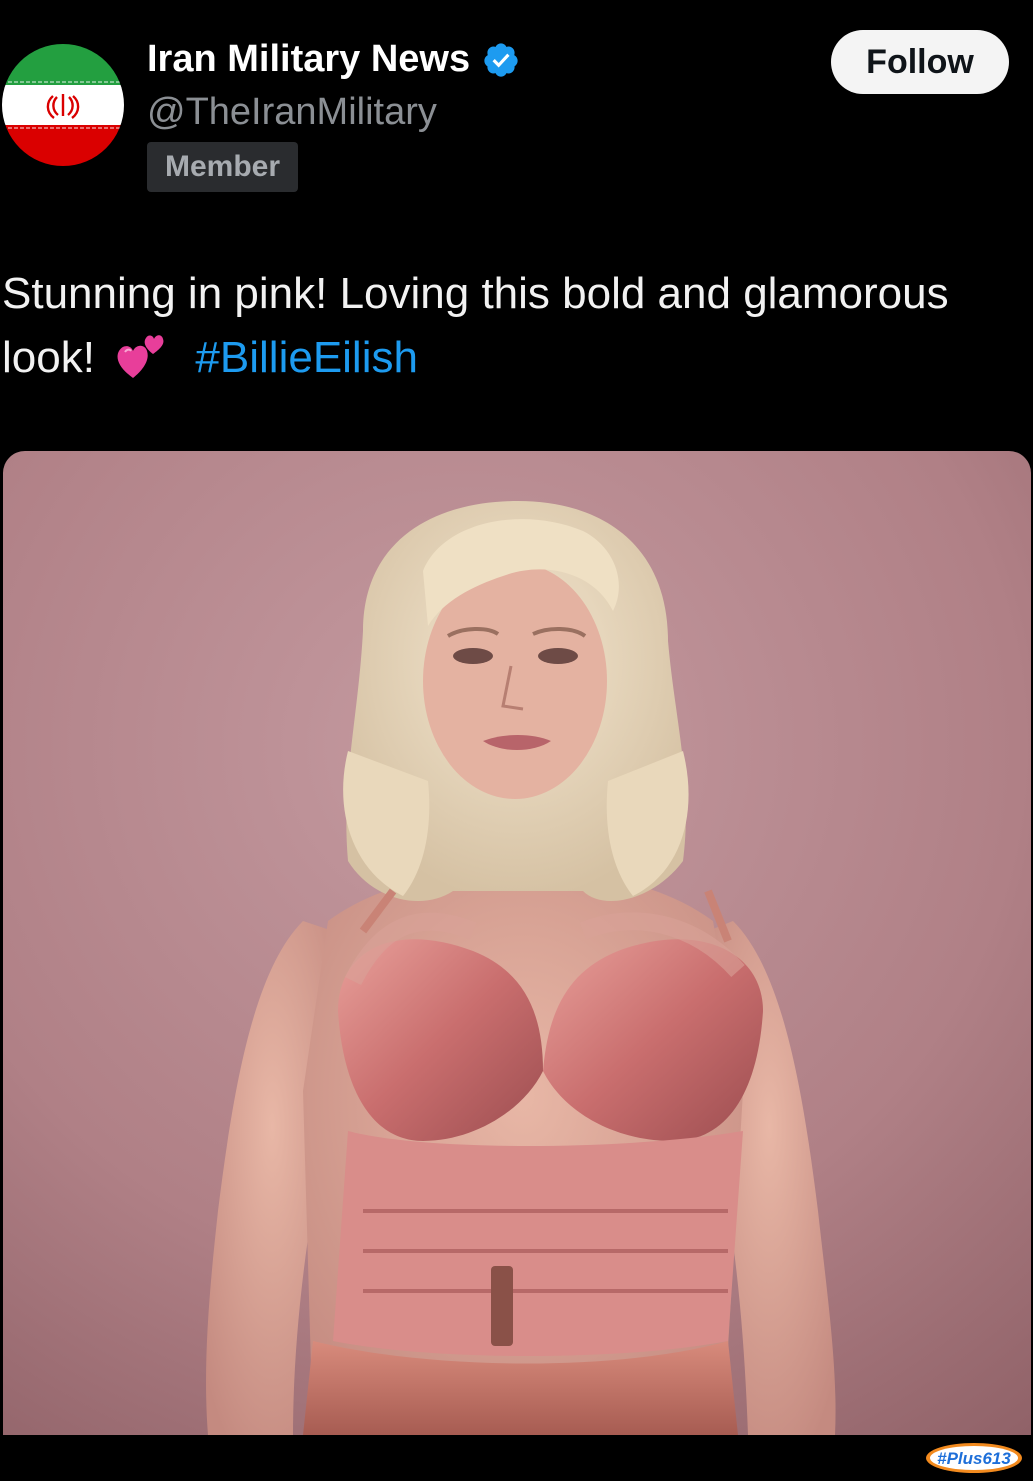 The width and height of the screenshot is (1033, 1481). I want to click on avatar, so click(63, 105).